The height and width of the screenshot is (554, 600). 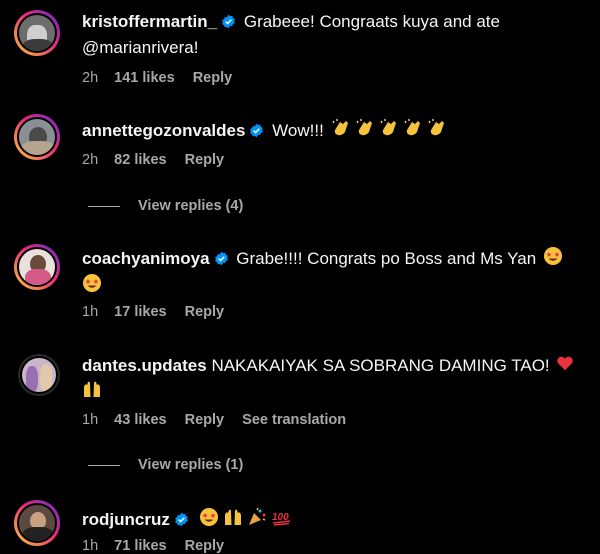 I want to click on likes-count: 82 likes, so click(x=140, y=160).